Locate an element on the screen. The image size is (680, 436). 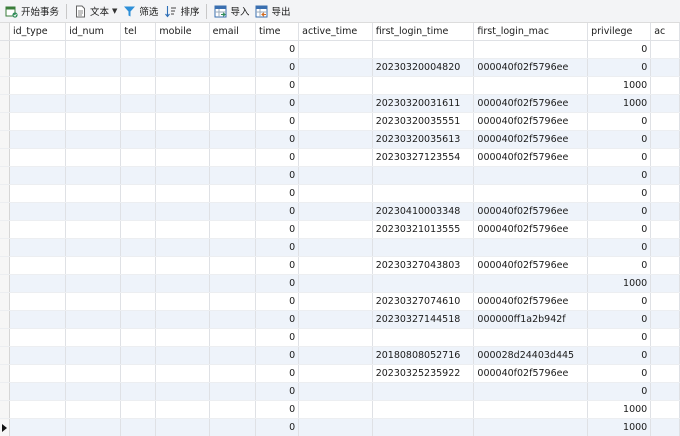
table-row: 0 20230325235922 000040f02f5796ee 0 is located at coordinates (340, 373).